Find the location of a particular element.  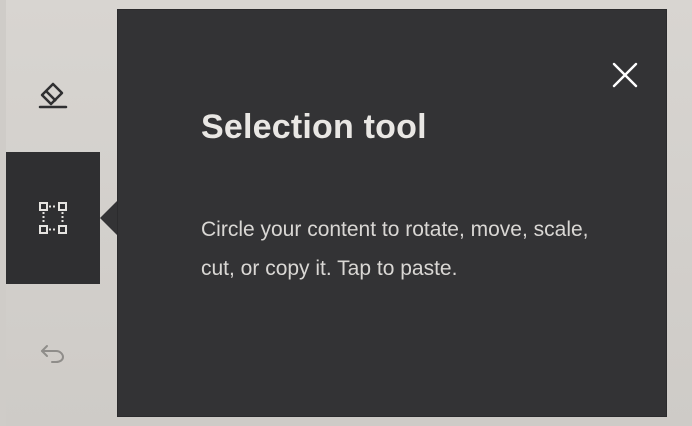

undo-button is located at coordinates (53, 353).